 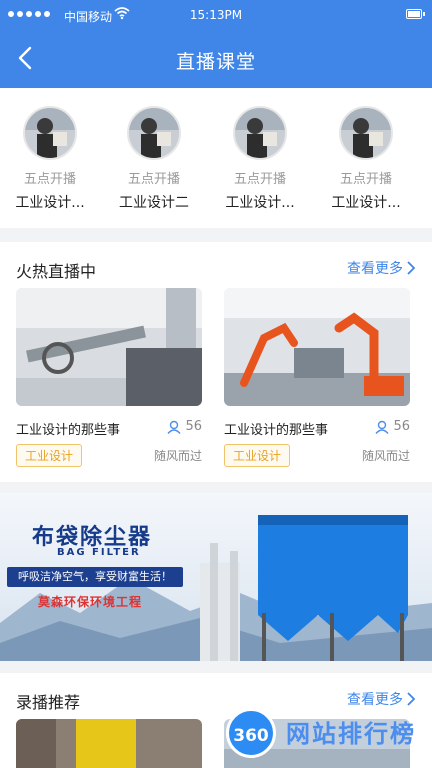 I want to click on more-link: 查看更多, so click(x=381, y=268).